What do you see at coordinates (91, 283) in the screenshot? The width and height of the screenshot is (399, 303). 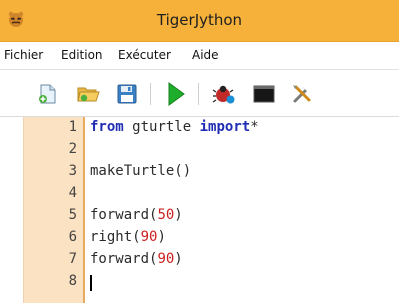 I see `text-cursor` at bounding box center [91, 283].